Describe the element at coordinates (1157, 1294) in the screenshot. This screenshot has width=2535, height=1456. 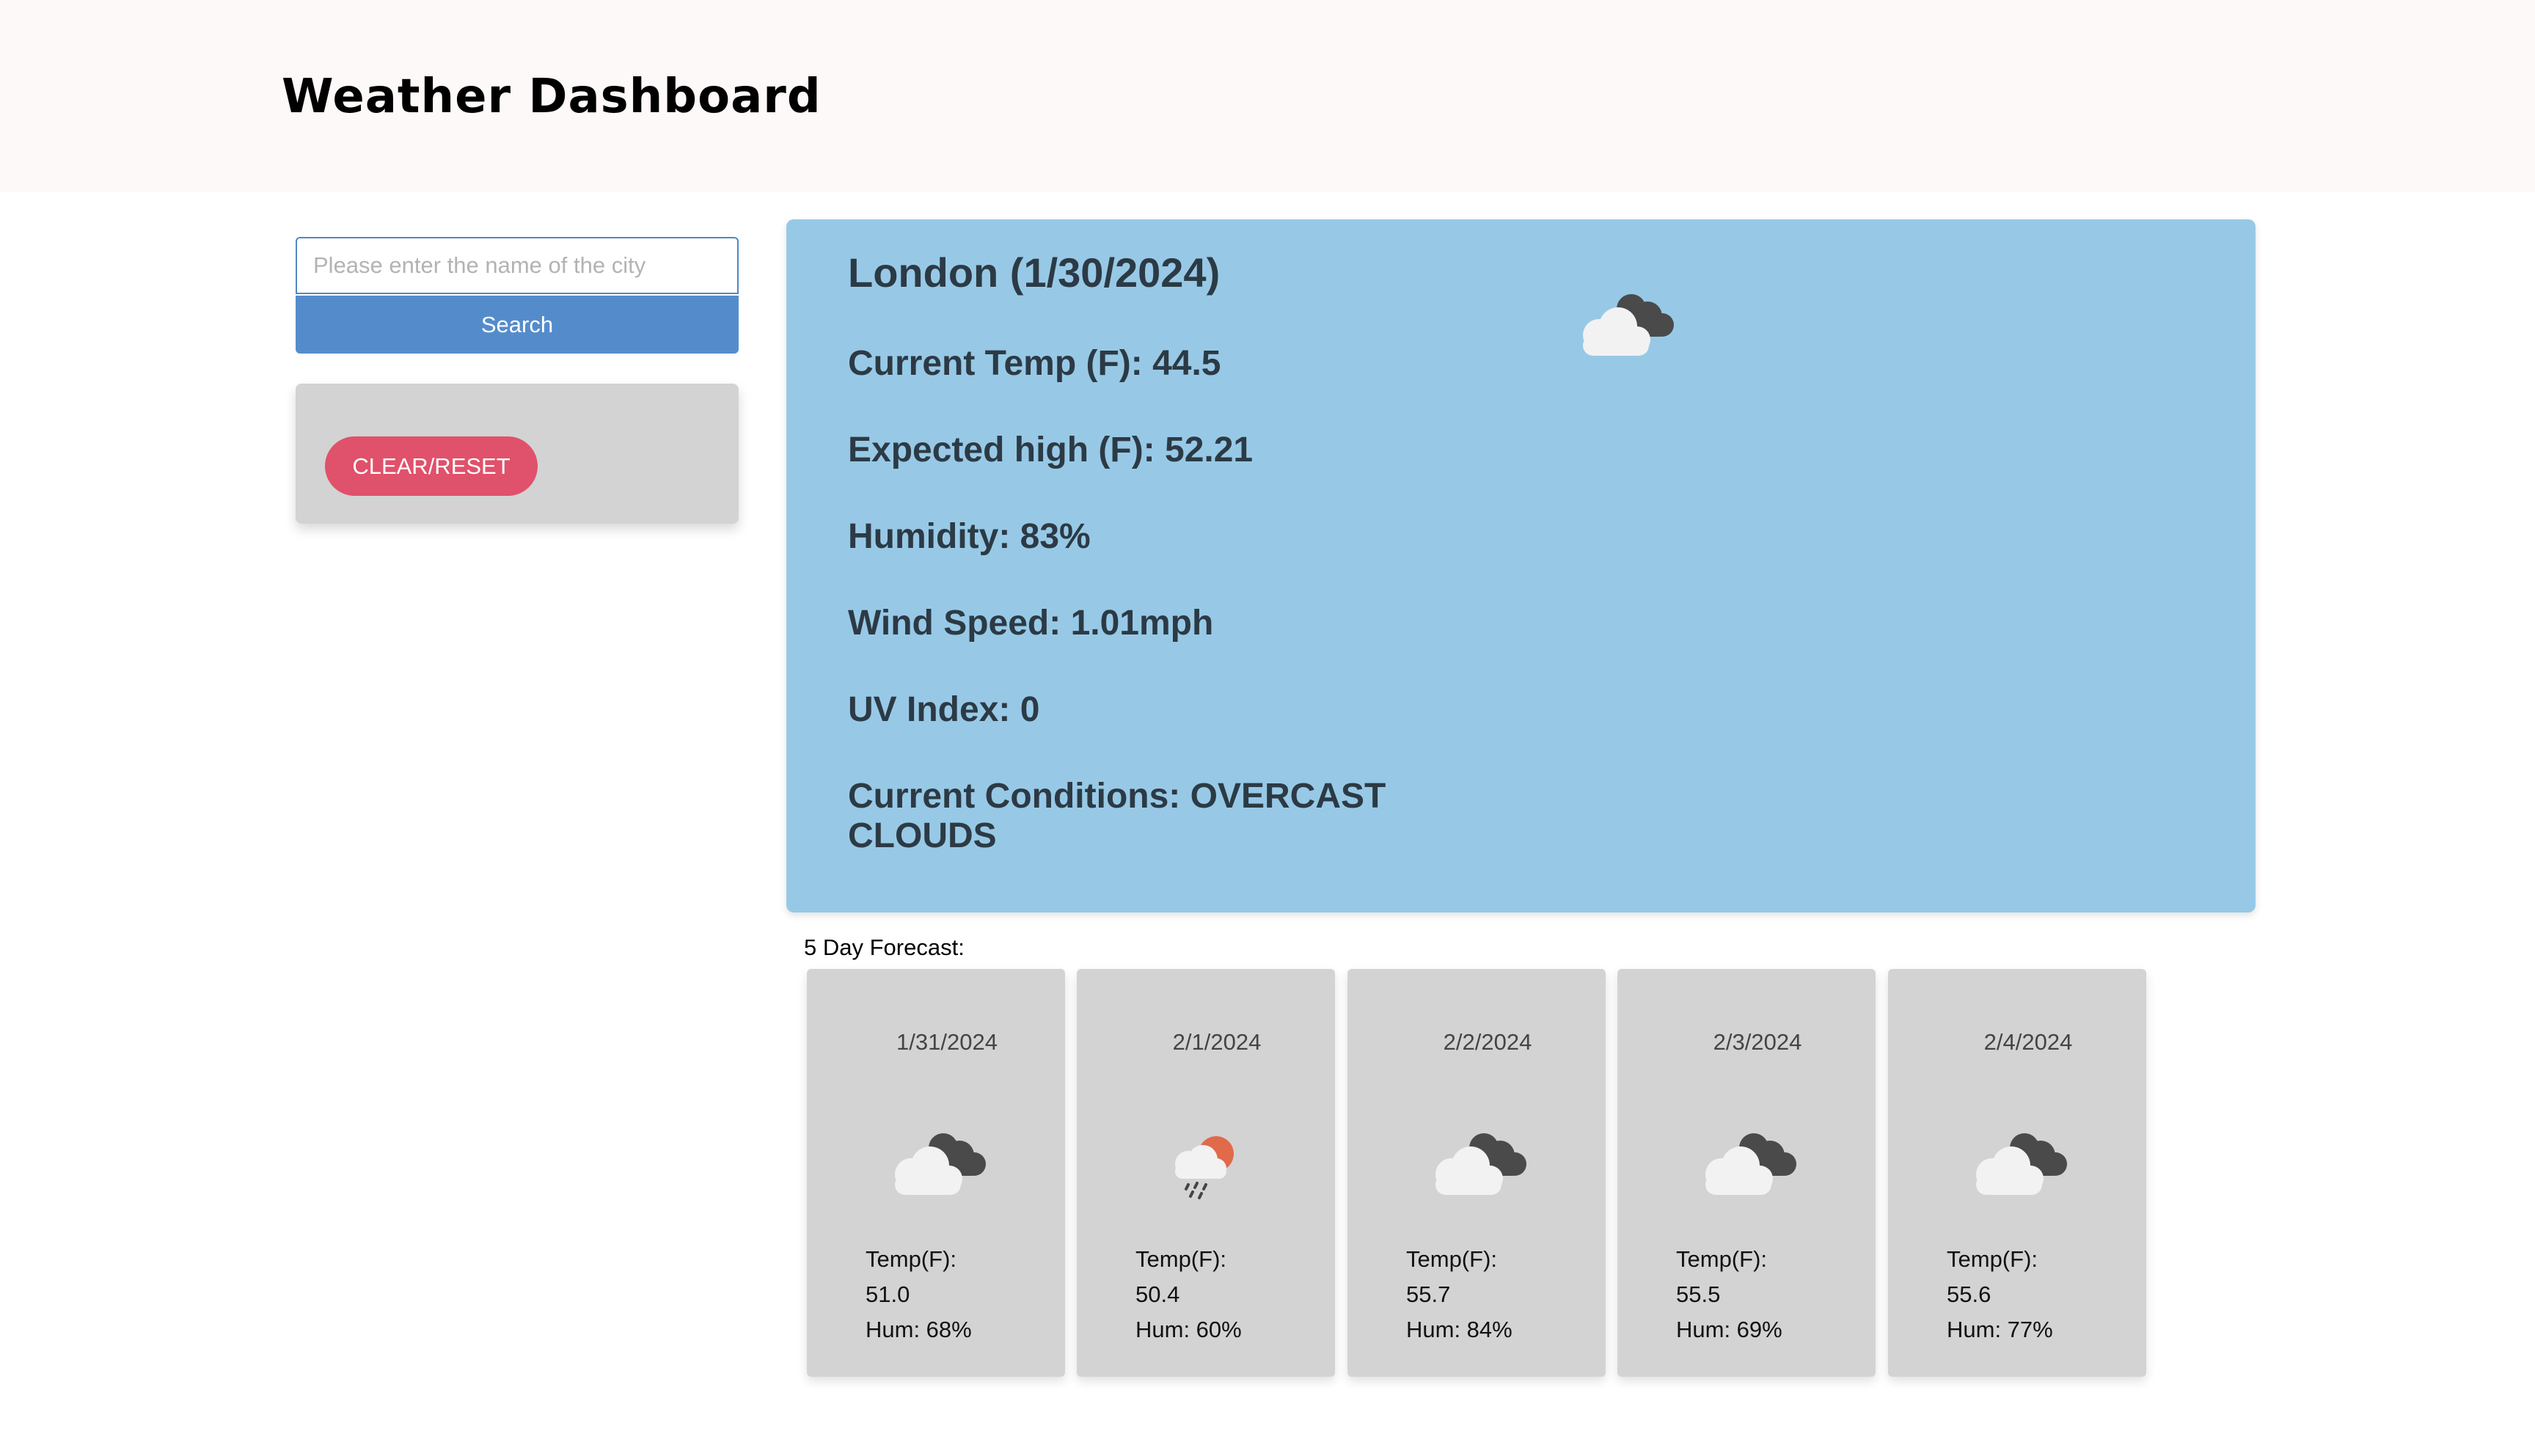
I see `forecast-temp: 50.4` at that location.